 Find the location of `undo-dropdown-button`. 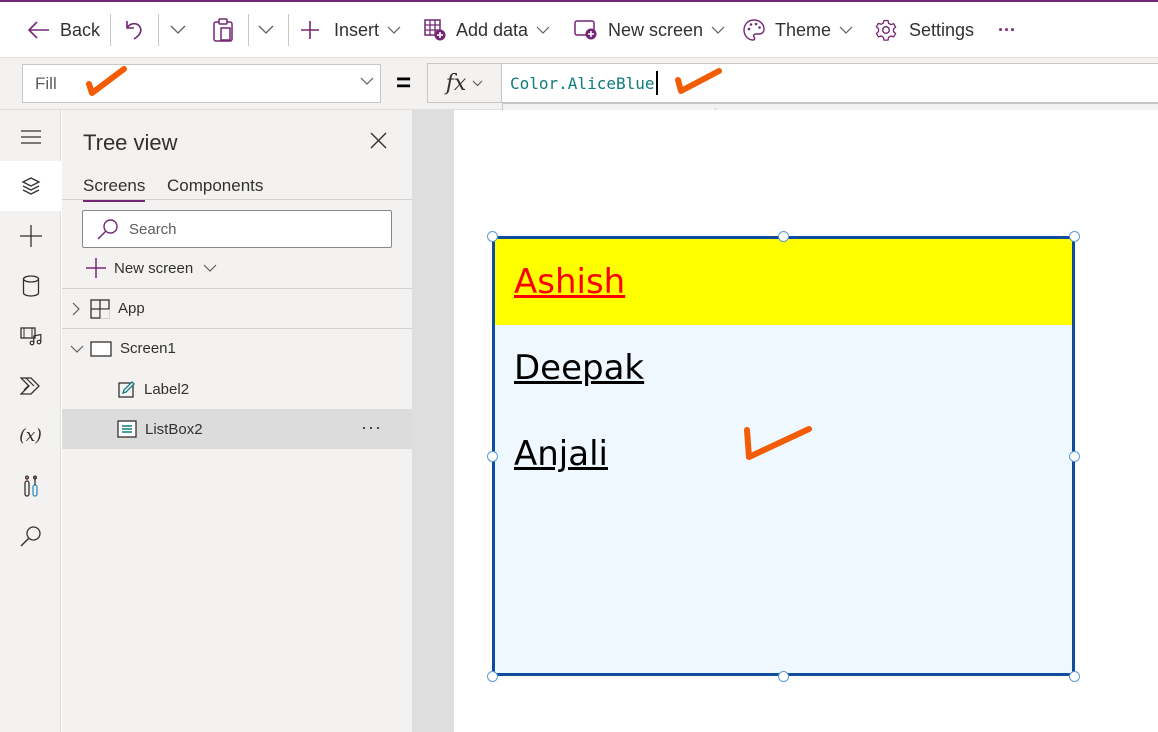

undo-dropdown-button is located at coordinates (178, 30).